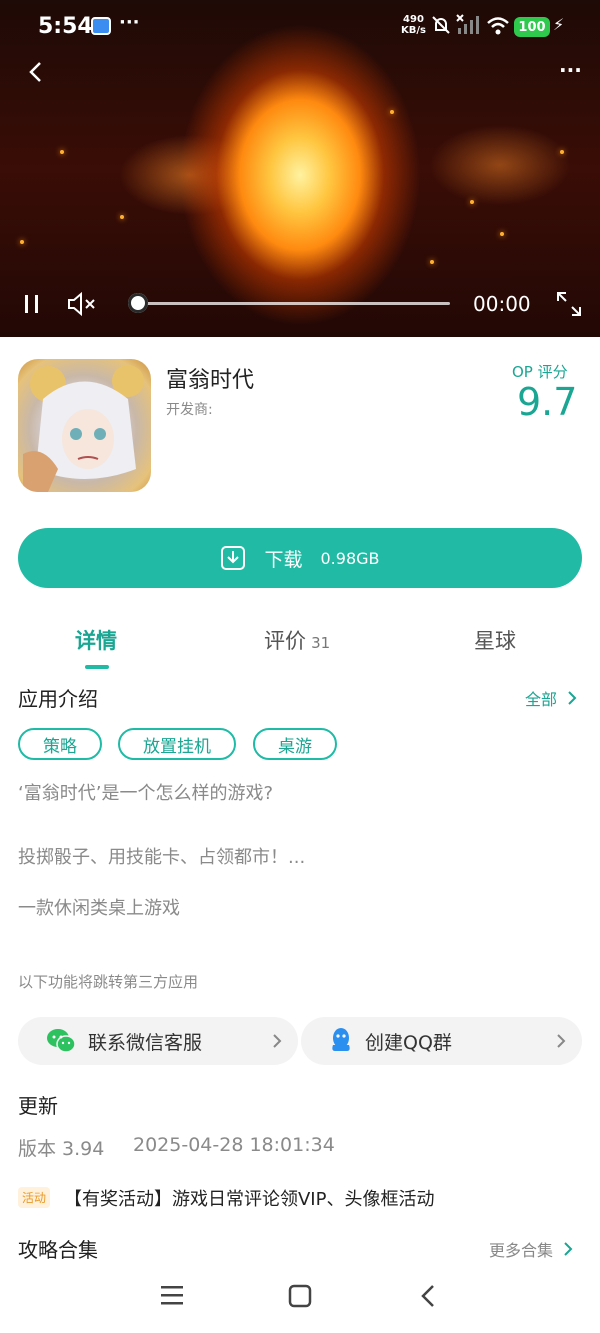  What do you see at coordinates (61, 1149) in the screenshot?
I see `update-version: 版本 3.94` at bounding box center [61, 1149].